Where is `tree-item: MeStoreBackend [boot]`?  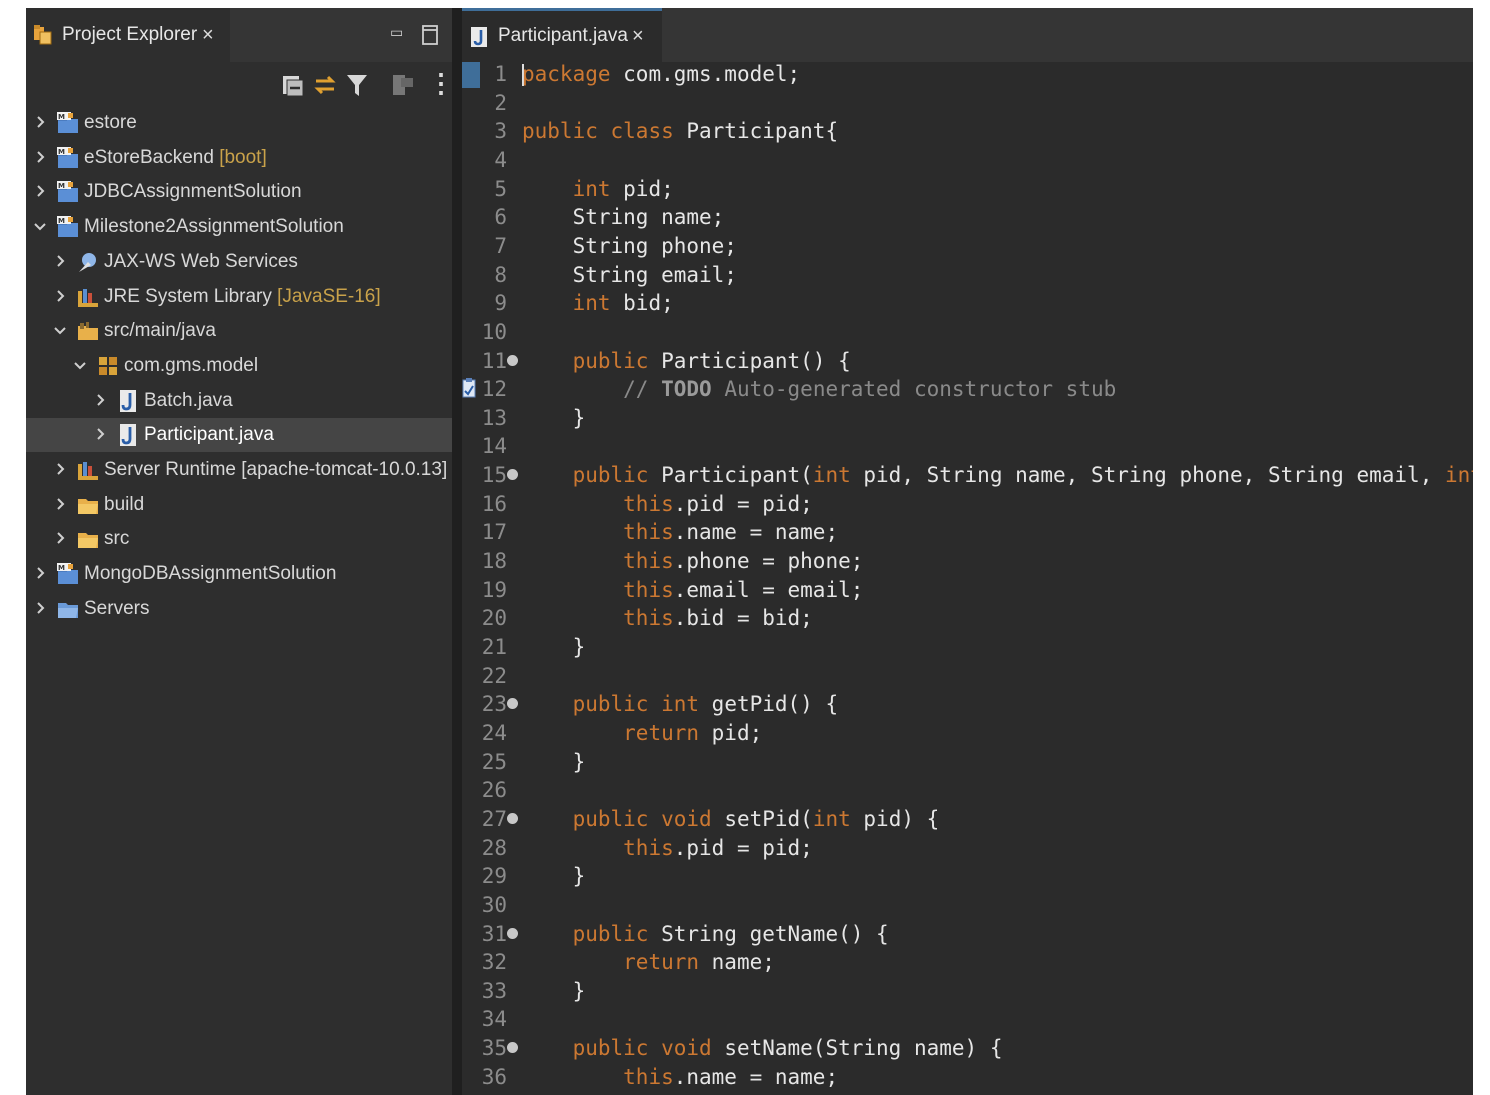 tree-item: MeStoreBackend [boot] is located at coordinates (239, 158).